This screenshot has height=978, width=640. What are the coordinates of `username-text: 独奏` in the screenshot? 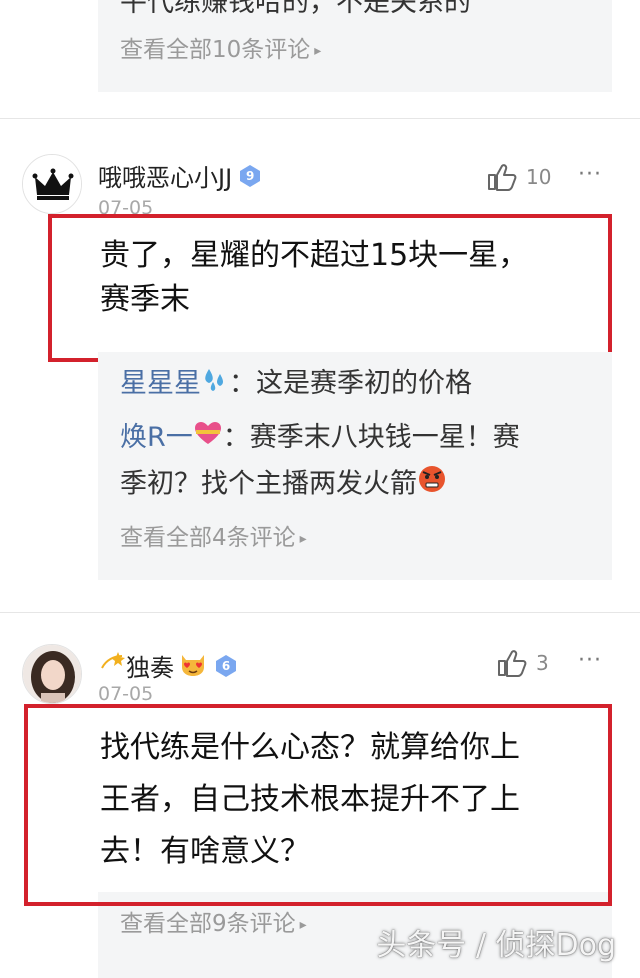 It's located at (150, 668).